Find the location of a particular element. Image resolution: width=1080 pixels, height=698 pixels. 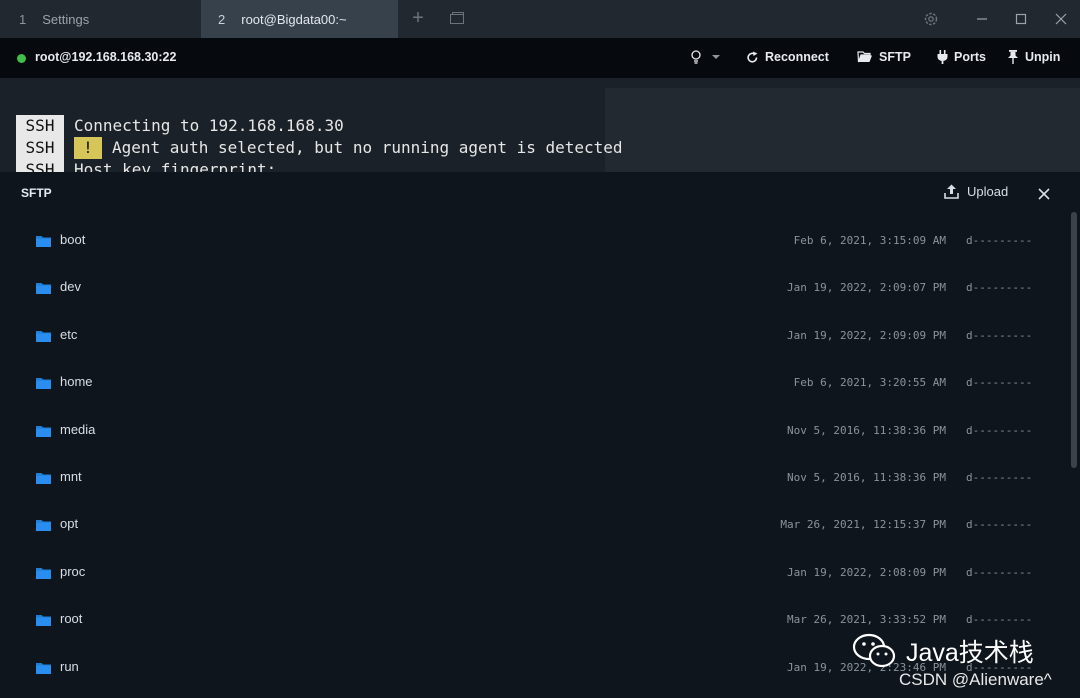

sftp-label: SFTP is located at coordinates (895, 57).